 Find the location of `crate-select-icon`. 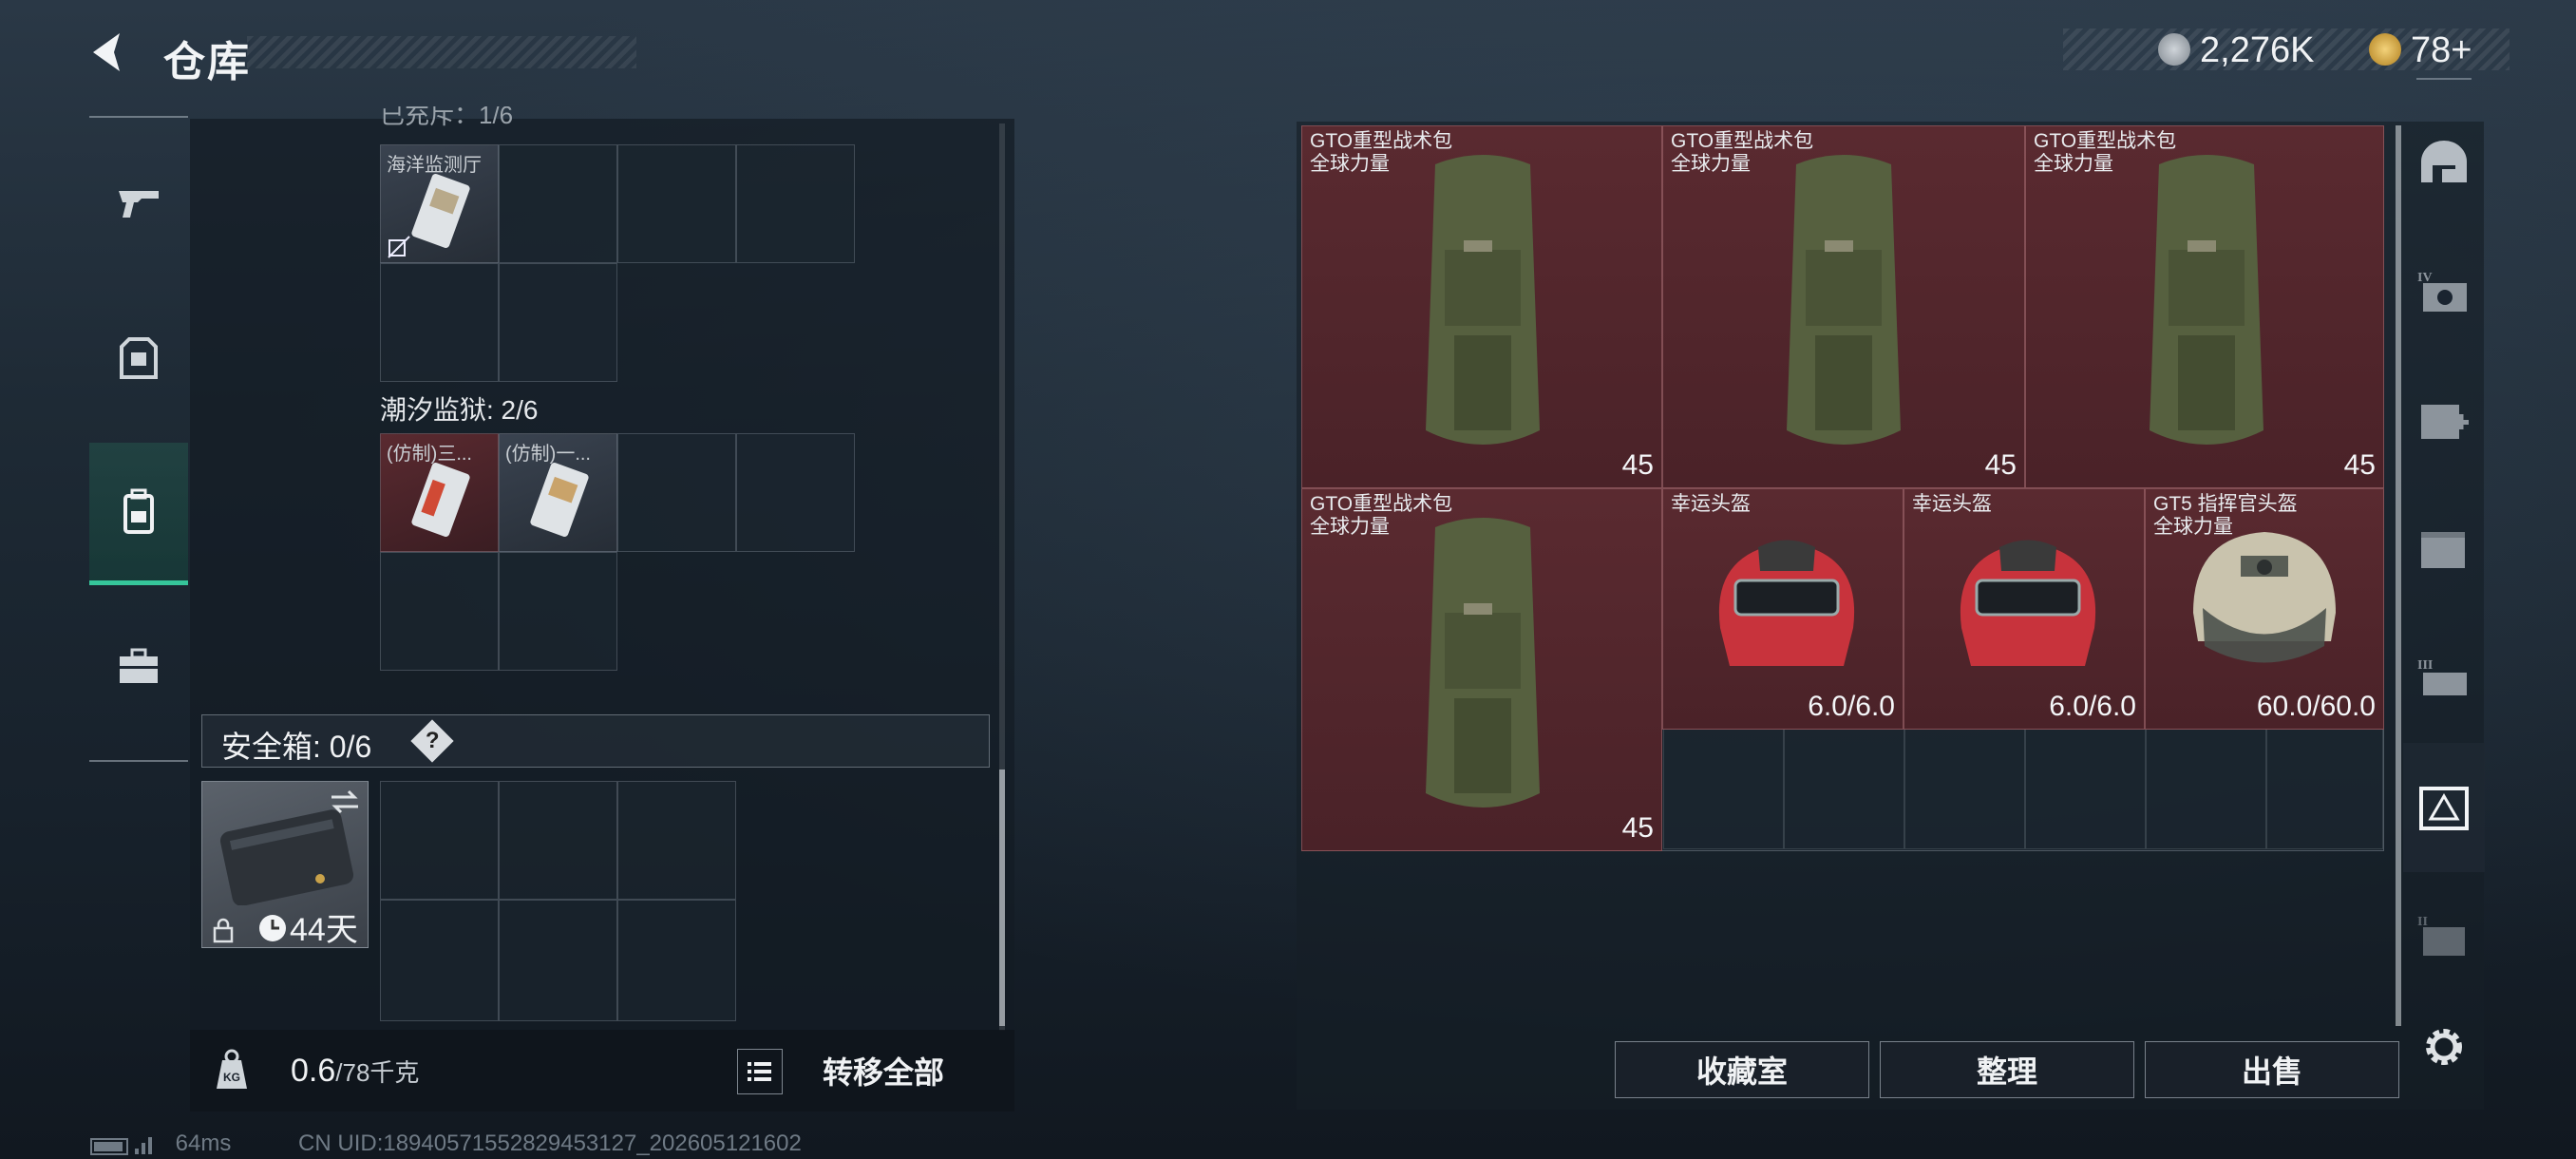

crate-select-icon is located at coordinates (2444, 808).